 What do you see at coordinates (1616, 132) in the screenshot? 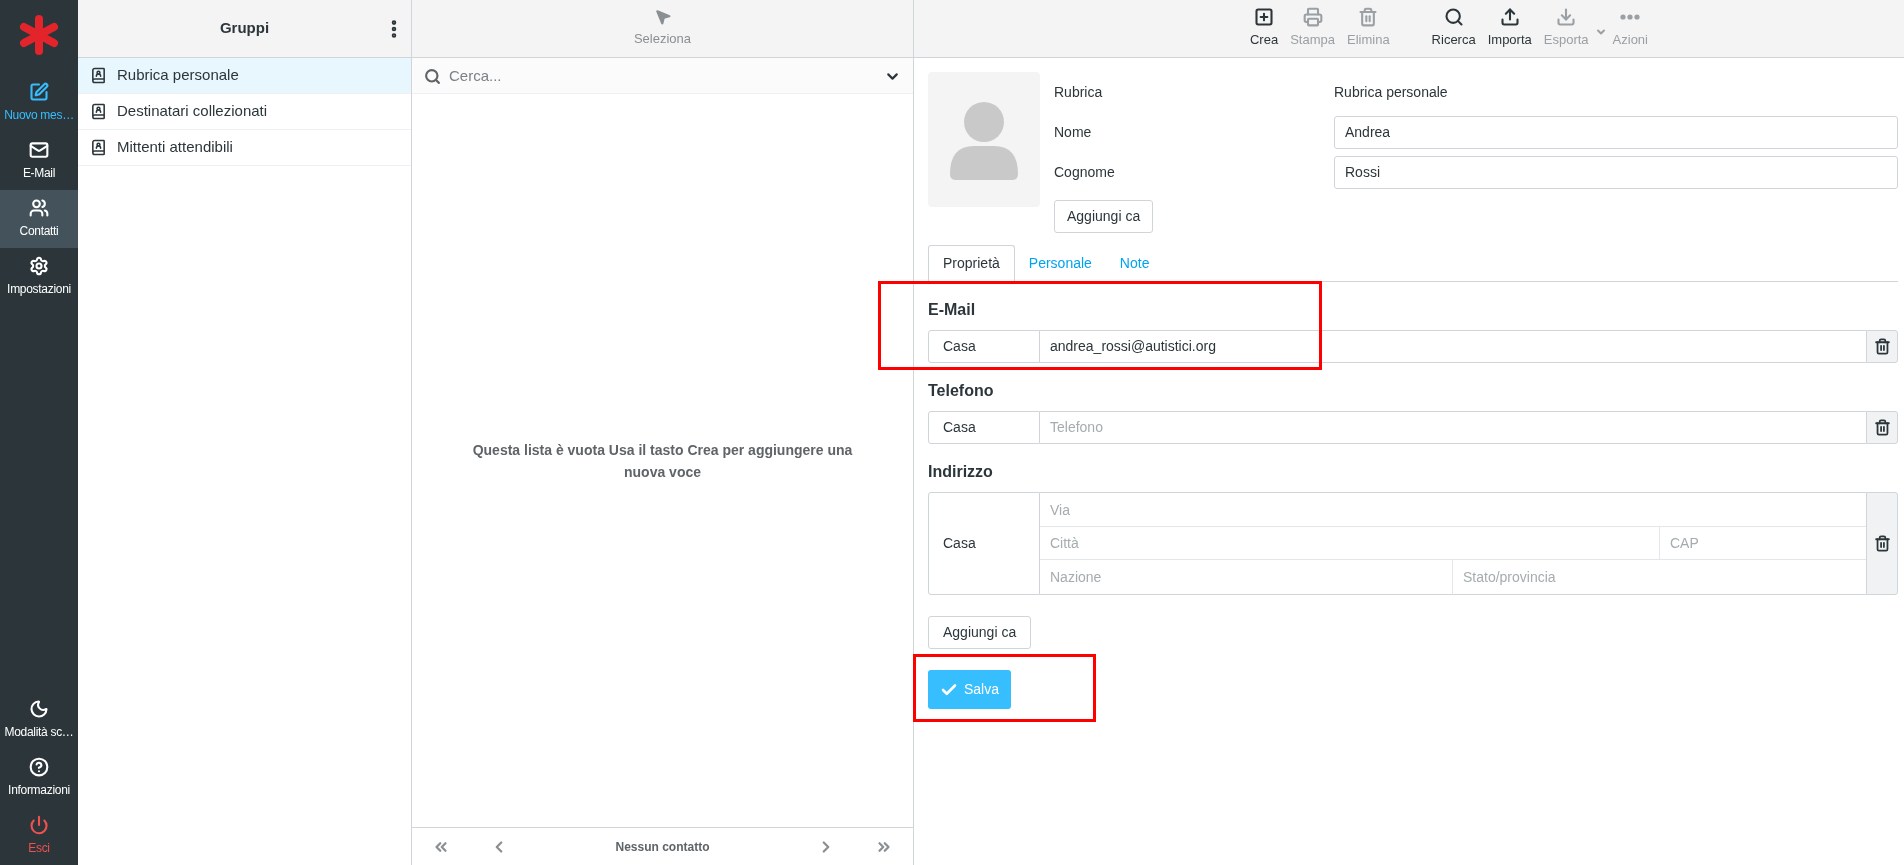
I see `name-field: Andrea` at bounding box center [1616, 132].